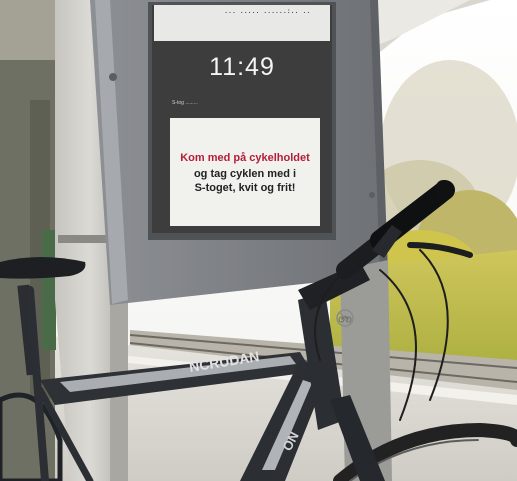 Image resolution: width=517 pixels, height=481 pixels. Describe the element at coordinates (242, 67) in the screenshot. I see `clock: 11:49` at that location.